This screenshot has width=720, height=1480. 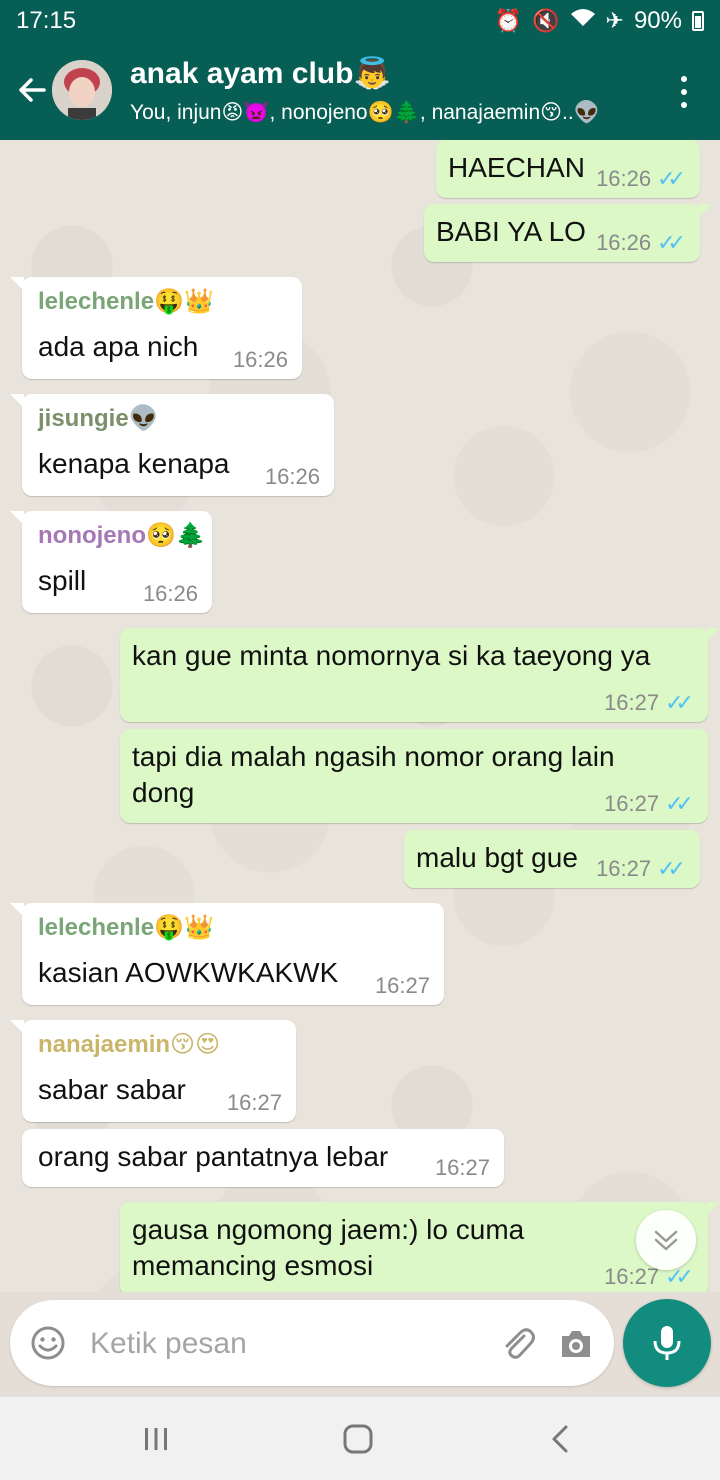 I want to click on message-bubble-incoming: nanajaemin😚😍 sabar sabar 16:27, so click(x=153, y=1071).